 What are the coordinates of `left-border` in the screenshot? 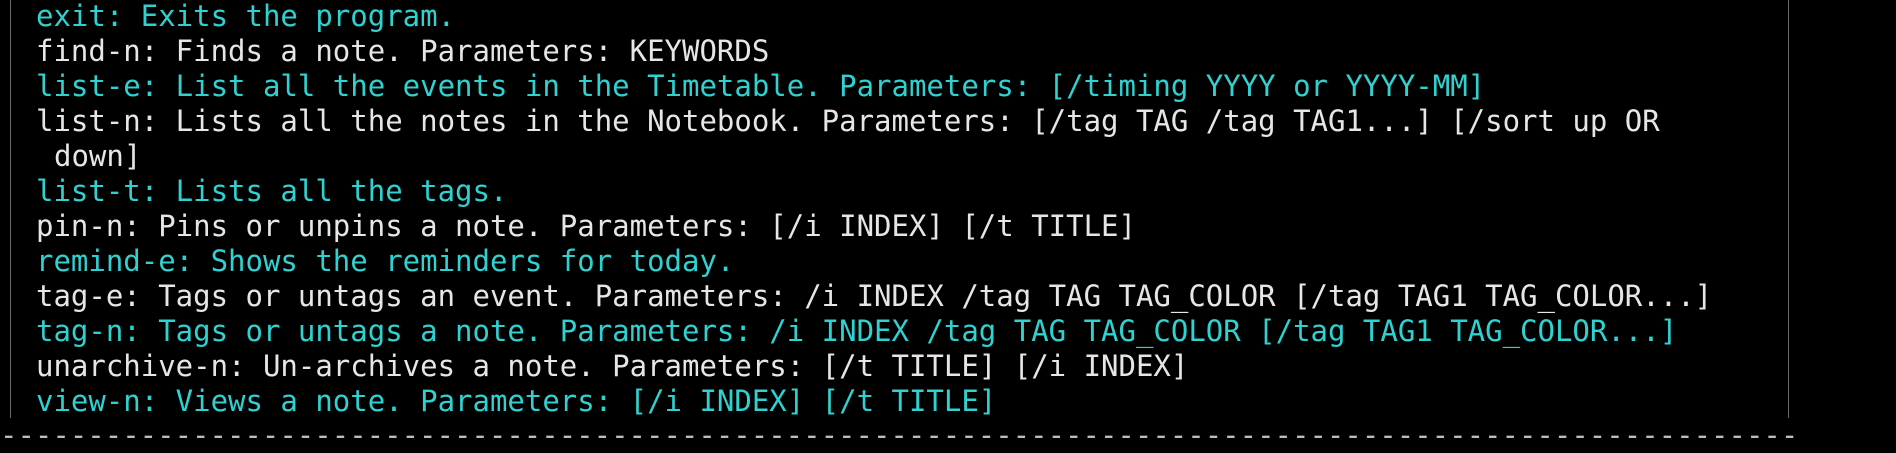 It's located at (10, 209).